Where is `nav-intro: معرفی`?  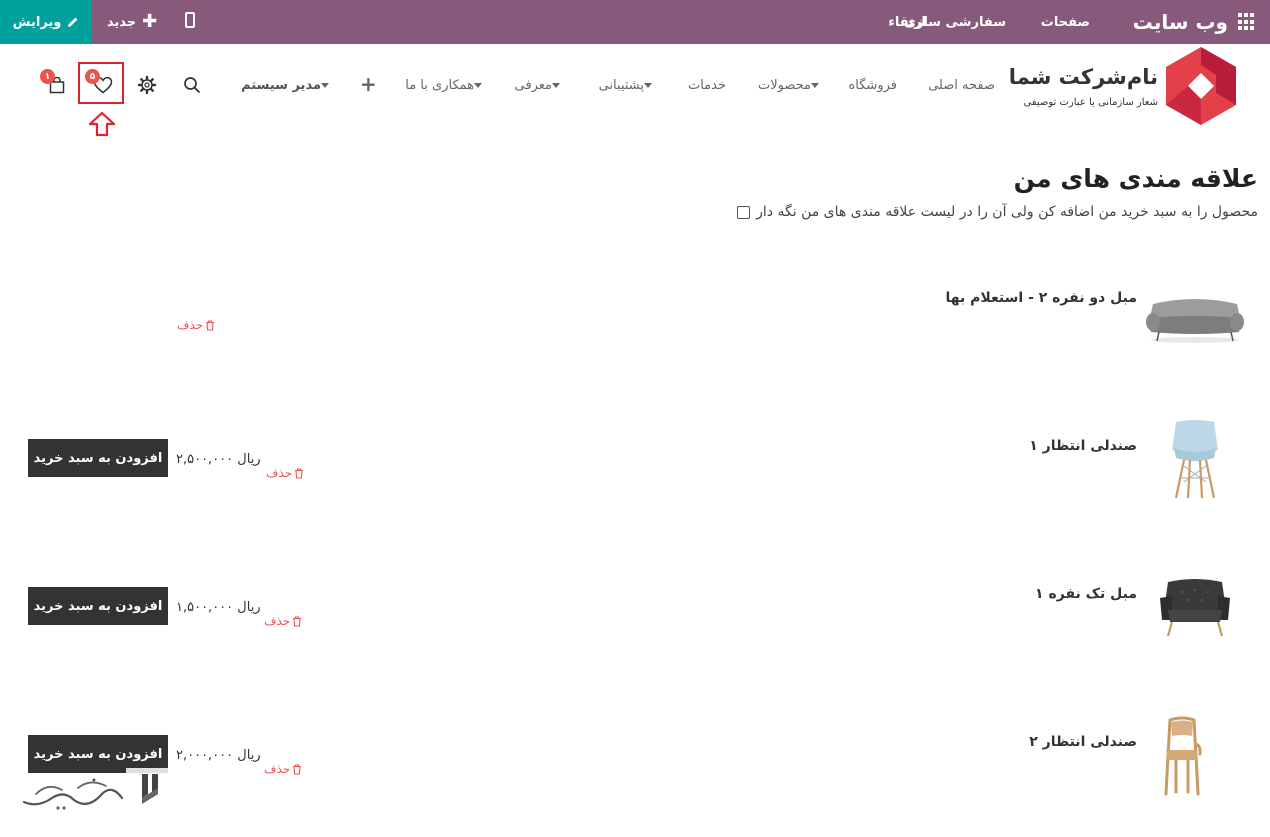
nav-intro: معرفی is located at coordinates (539, 85).